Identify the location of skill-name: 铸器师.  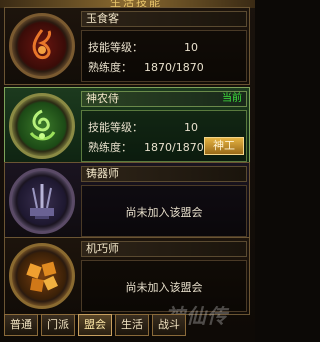
(164, 174).